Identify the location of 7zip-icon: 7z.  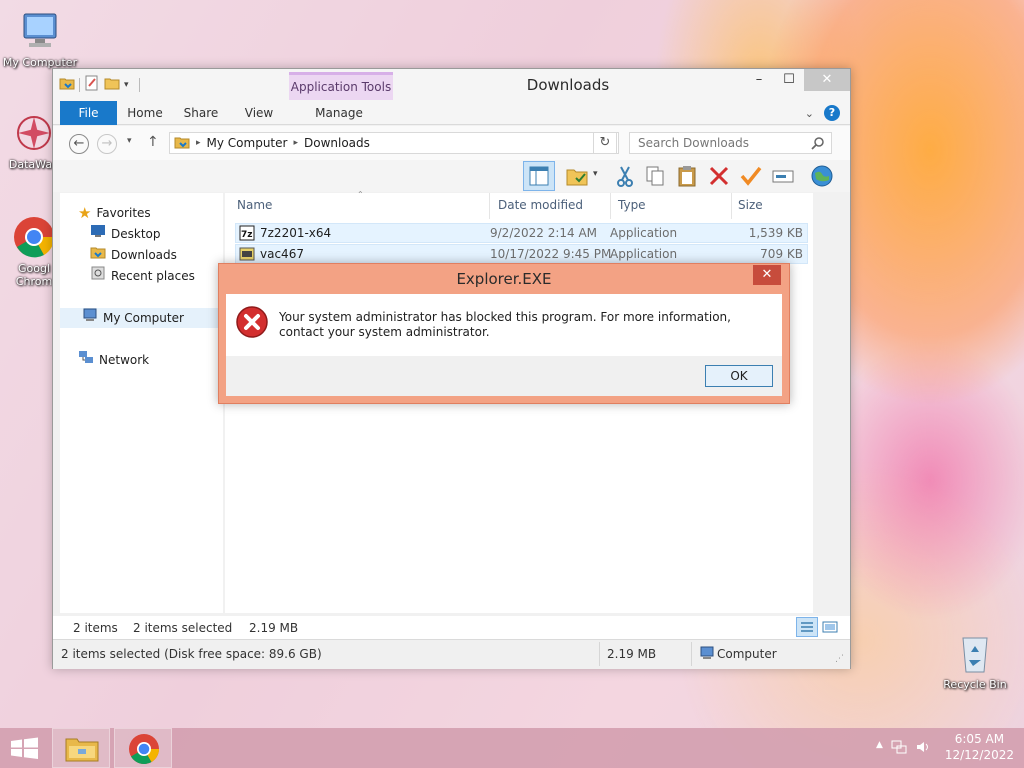
(247, 233).